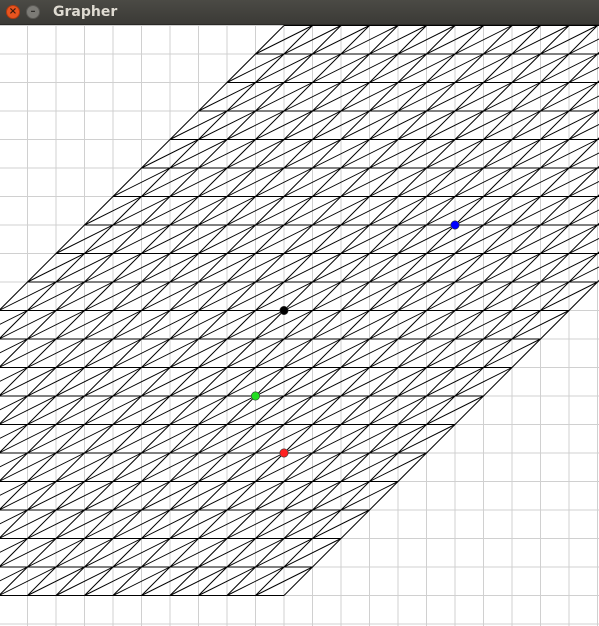  Describe the element at coordinates (455, 225) in the screenshot. I see `point-blue` at that location.